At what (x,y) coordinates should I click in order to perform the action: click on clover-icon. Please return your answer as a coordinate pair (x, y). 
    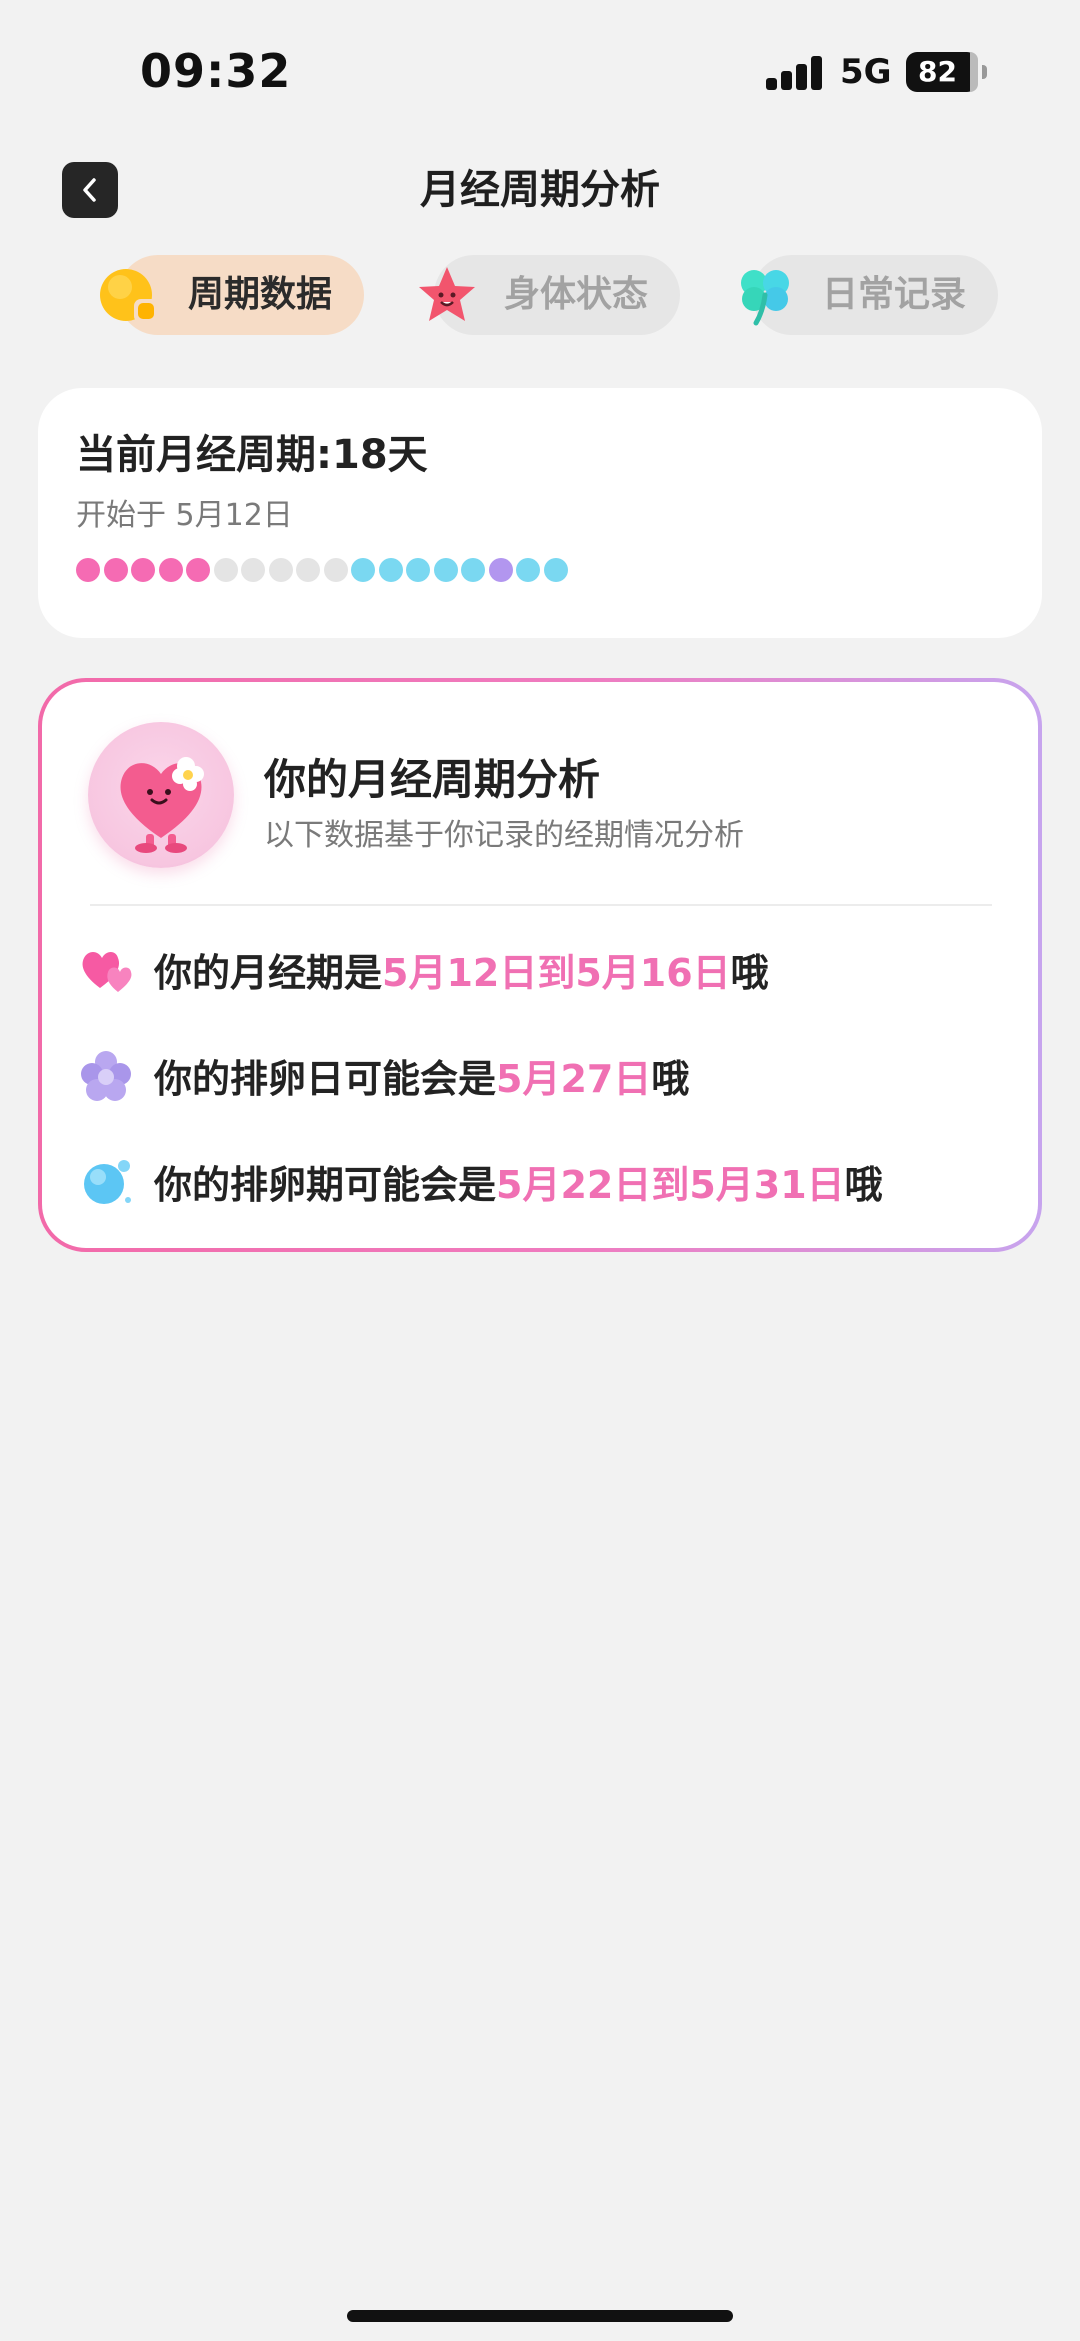
    Looking at the image, I should click on (765, 298).